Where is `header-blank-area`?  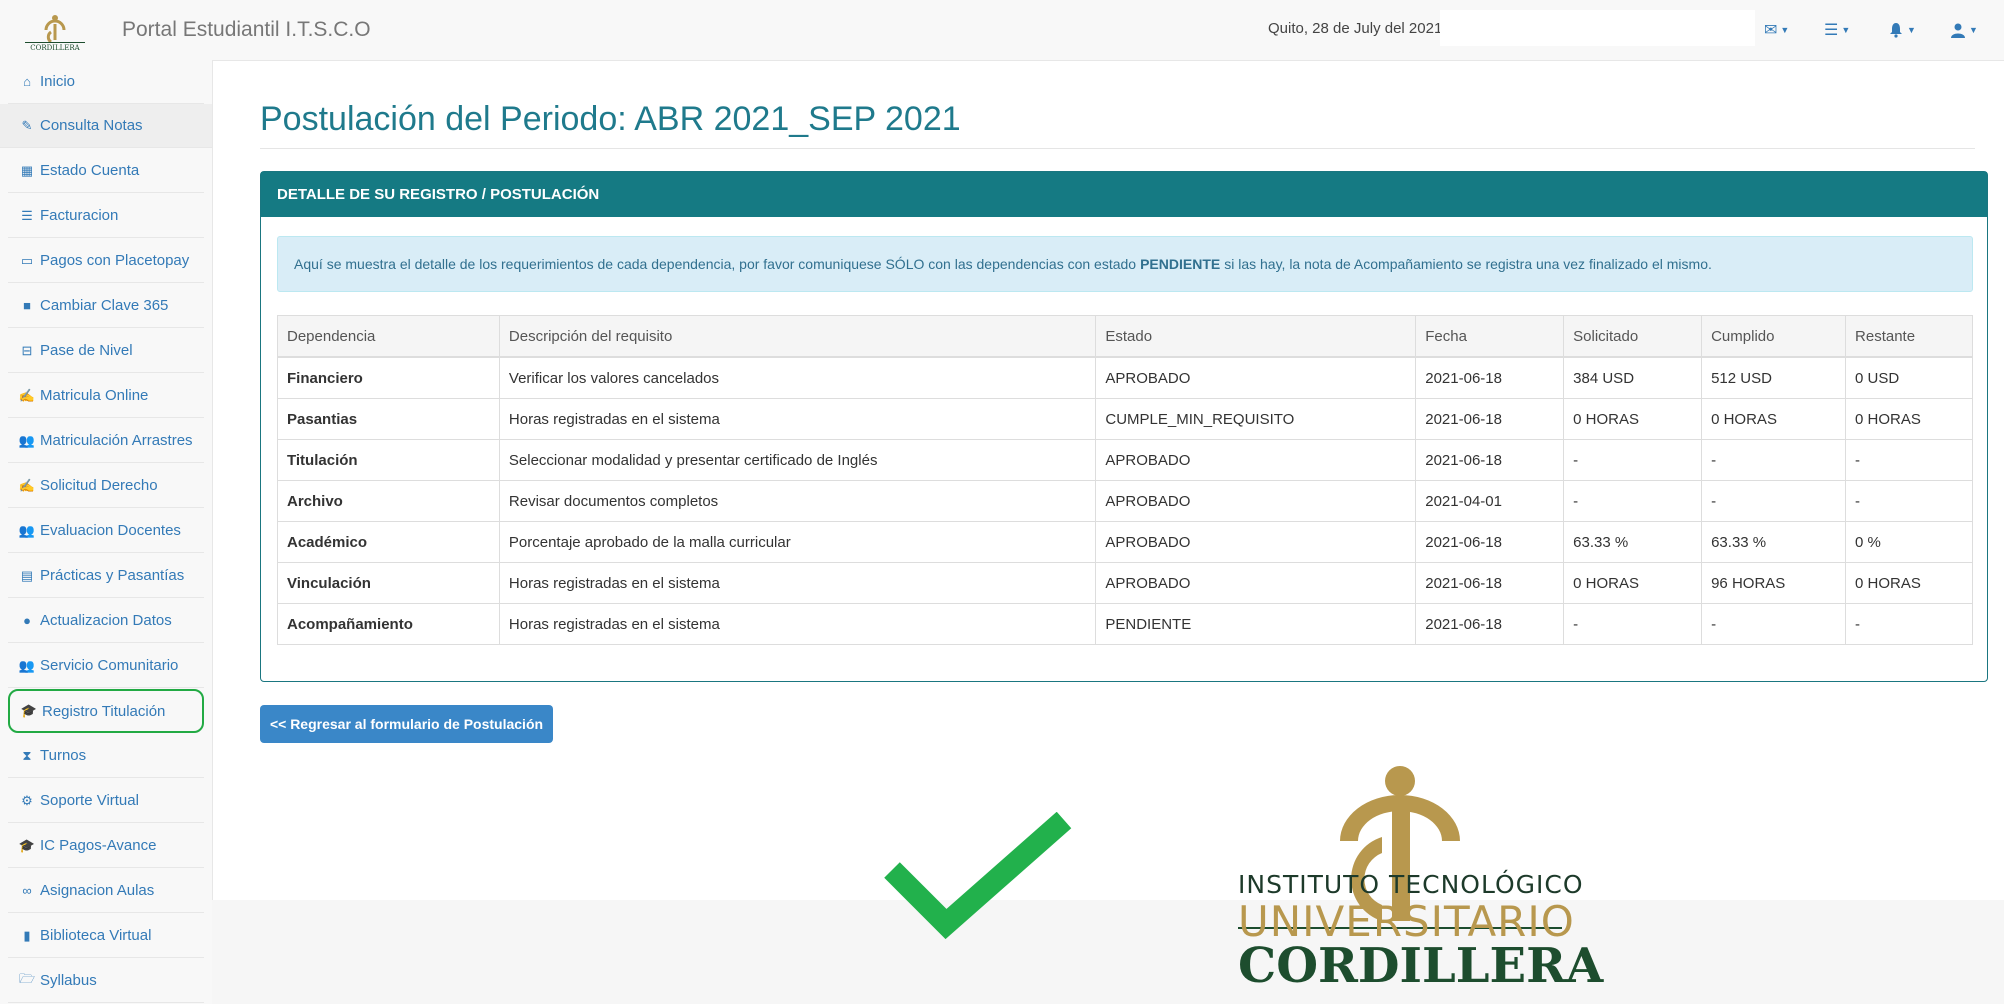
header-blank-area is located at coordinates (1597, 28).